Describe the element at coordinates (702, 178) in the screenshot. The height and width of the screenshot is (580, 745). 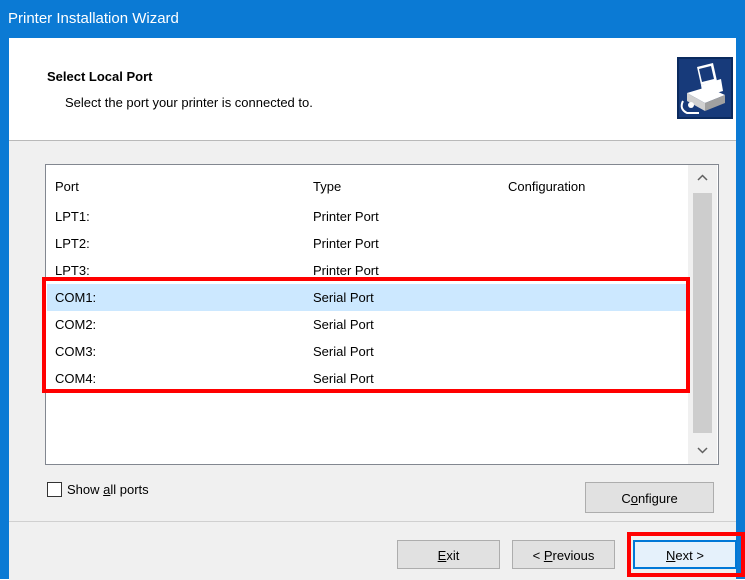
I see `scroll-up-arrow-icon` at that location.